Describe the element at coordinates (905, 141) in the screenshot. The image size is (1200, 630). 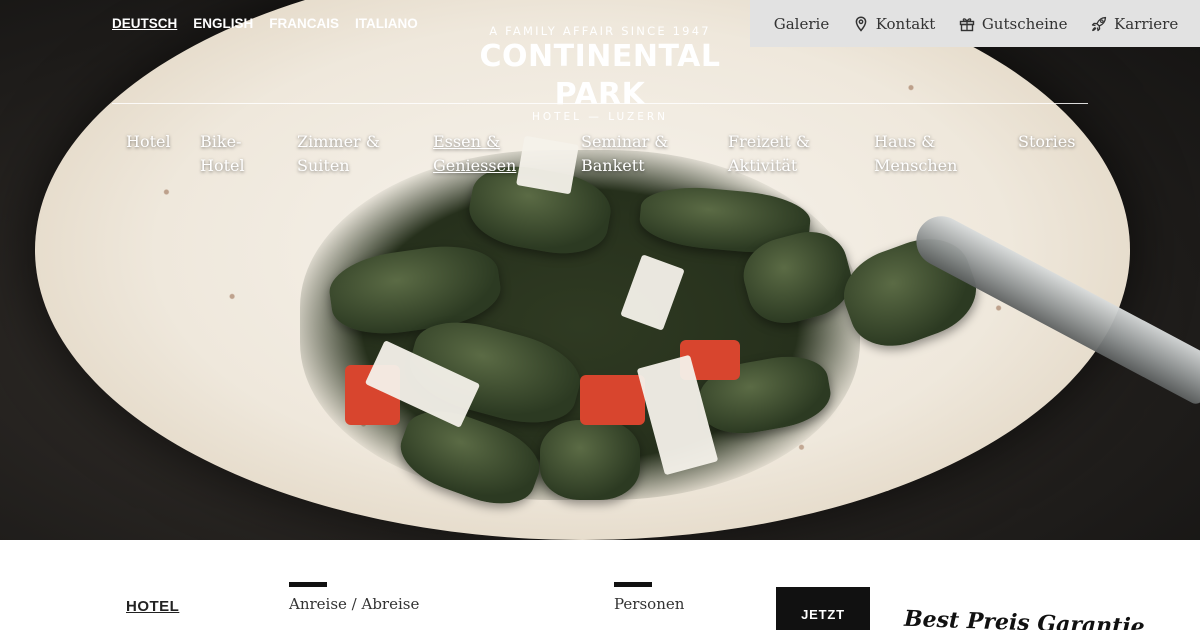
I see `nav-item-label: Haus &` at that location.